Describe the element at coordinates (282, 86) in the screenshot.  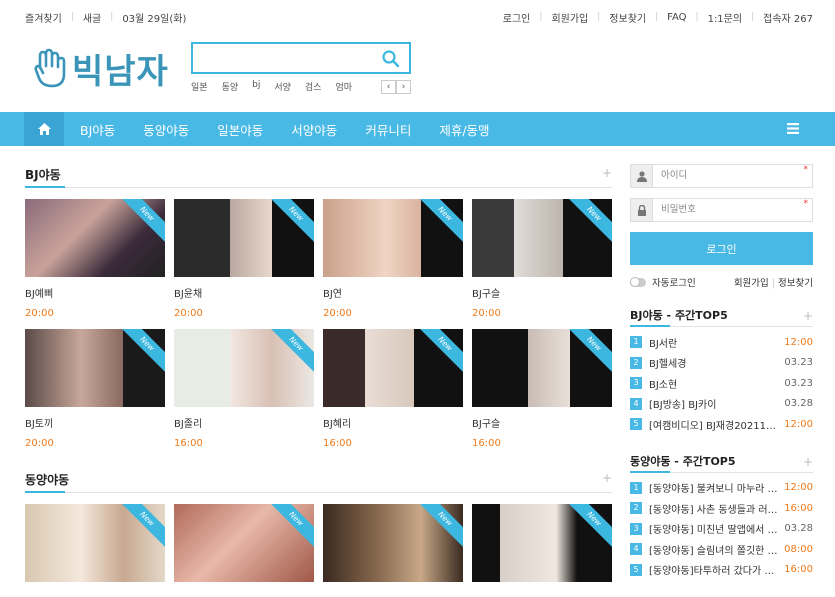
I see `tag-link: 서양` at that location.